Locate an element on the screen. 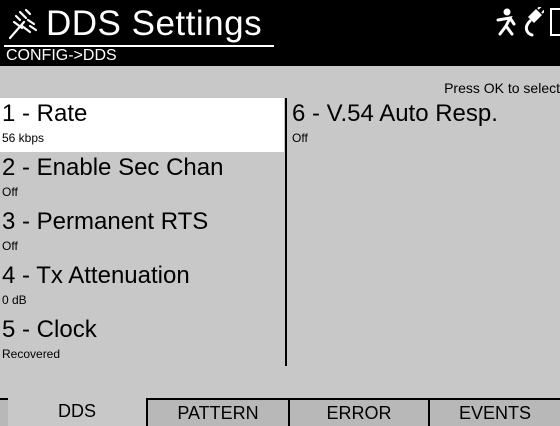 The image size is (560, 426). tab-error: ERROR is located at coordinates (358, 413).